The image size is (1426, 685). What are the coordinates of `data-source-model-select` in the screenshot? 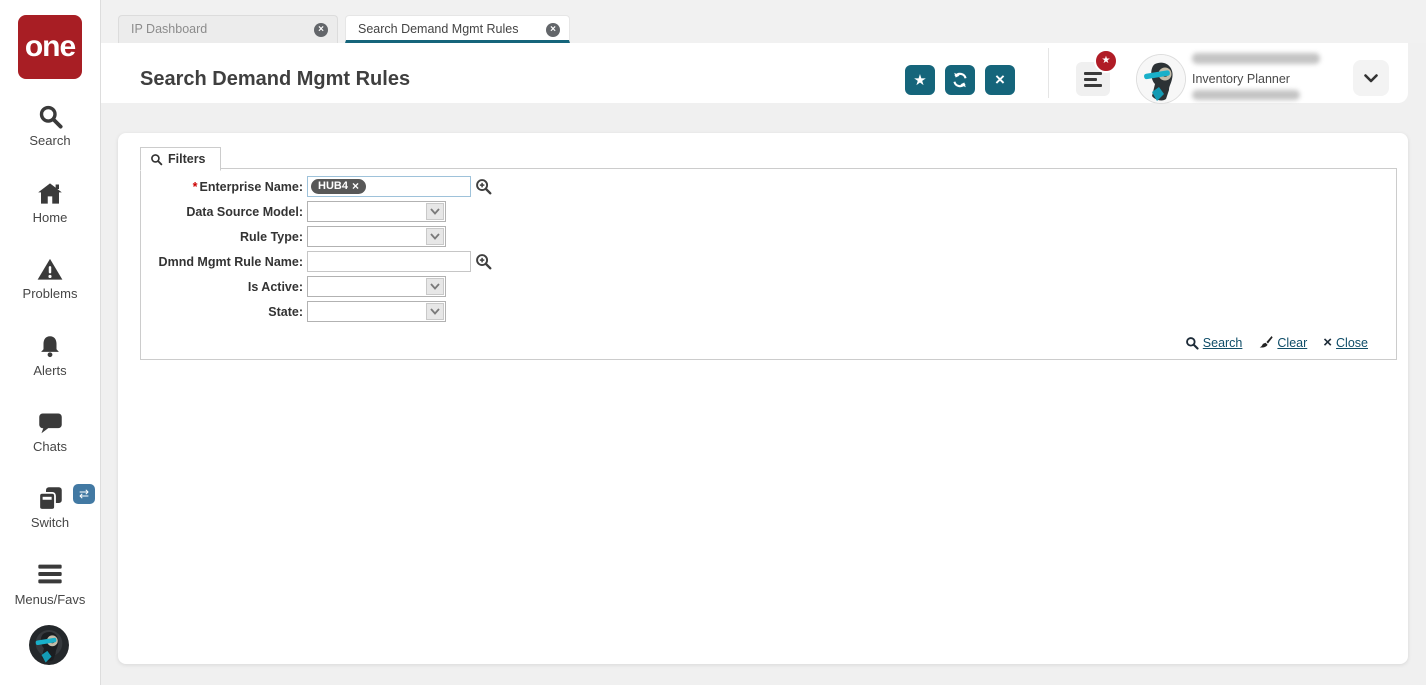 It's located at (376, 211).